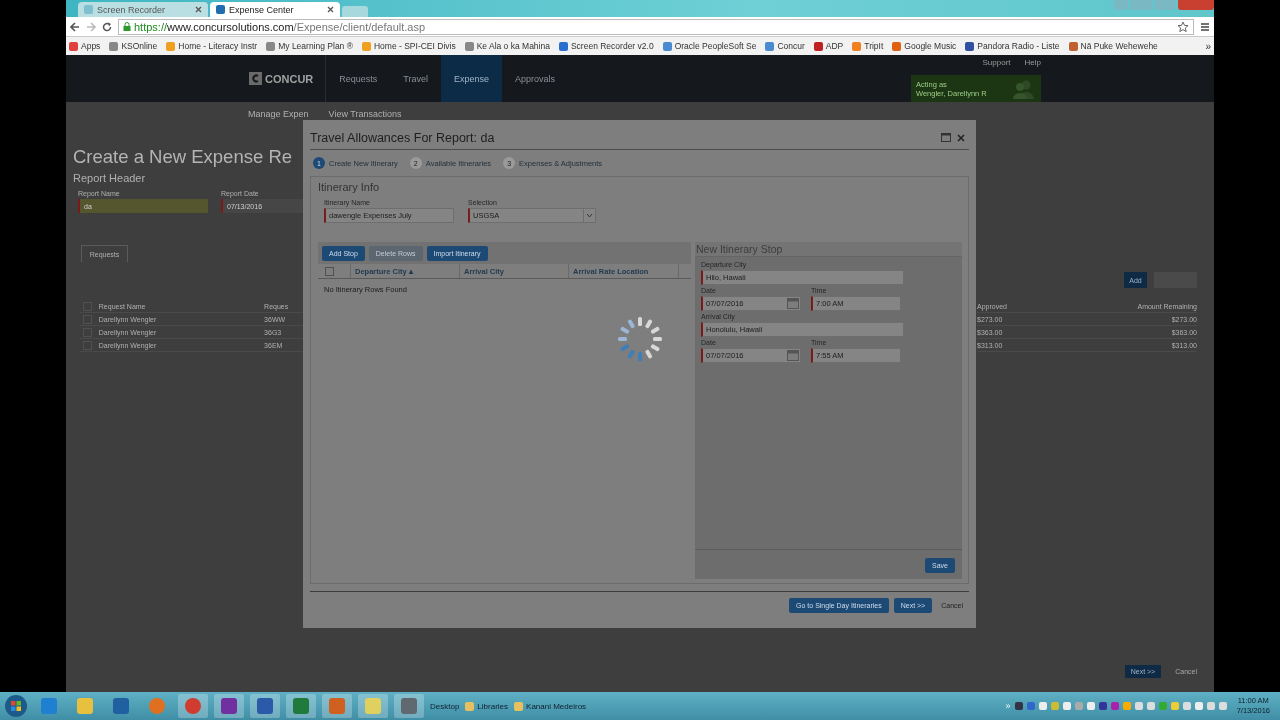  What do you see at coordinates (143, 9) in the screenshot?
I see `browser-tab: Screen Recorder` at bounding box center [143, 9].